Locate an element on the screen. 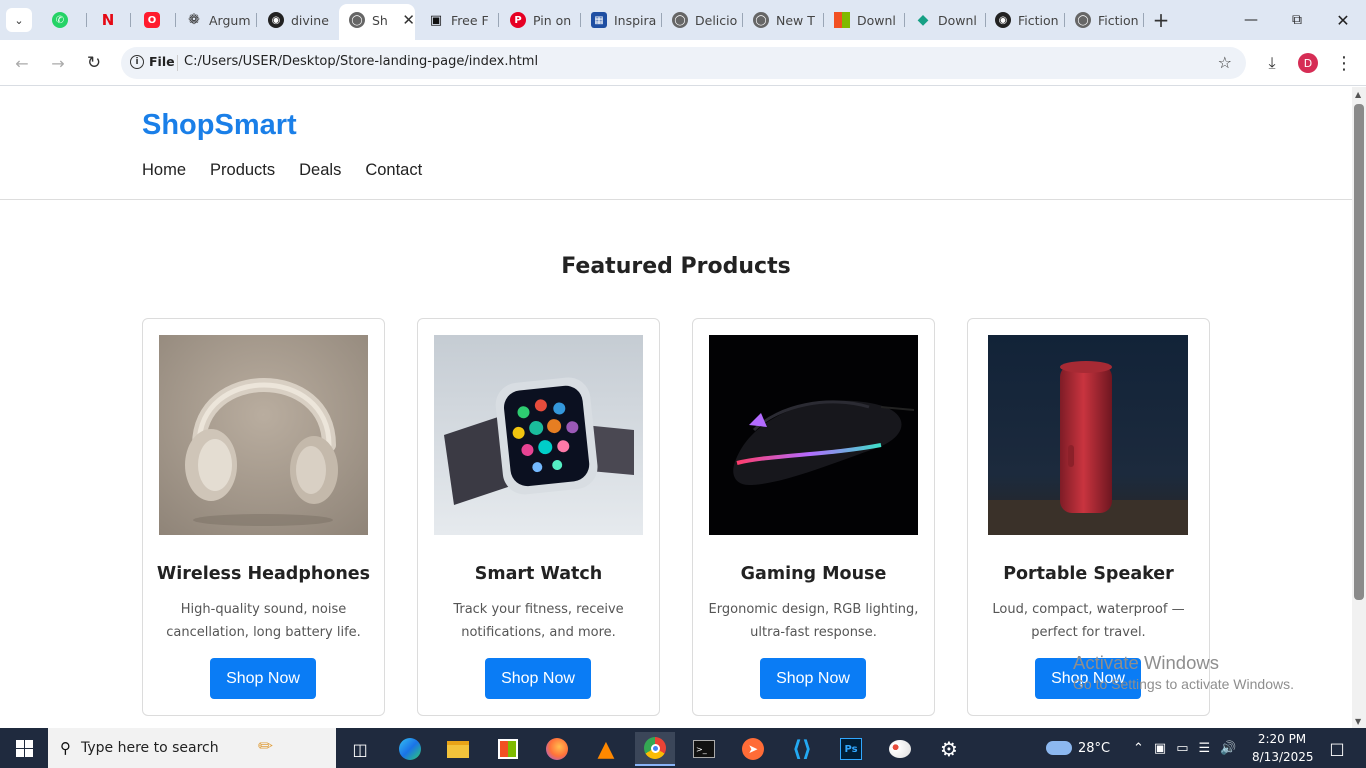 Image resolution: width=1366 pixels, height=768 pixels. tab-shopsmart-active: ◯ Sh ✕ is located at coordinates (377, 22).